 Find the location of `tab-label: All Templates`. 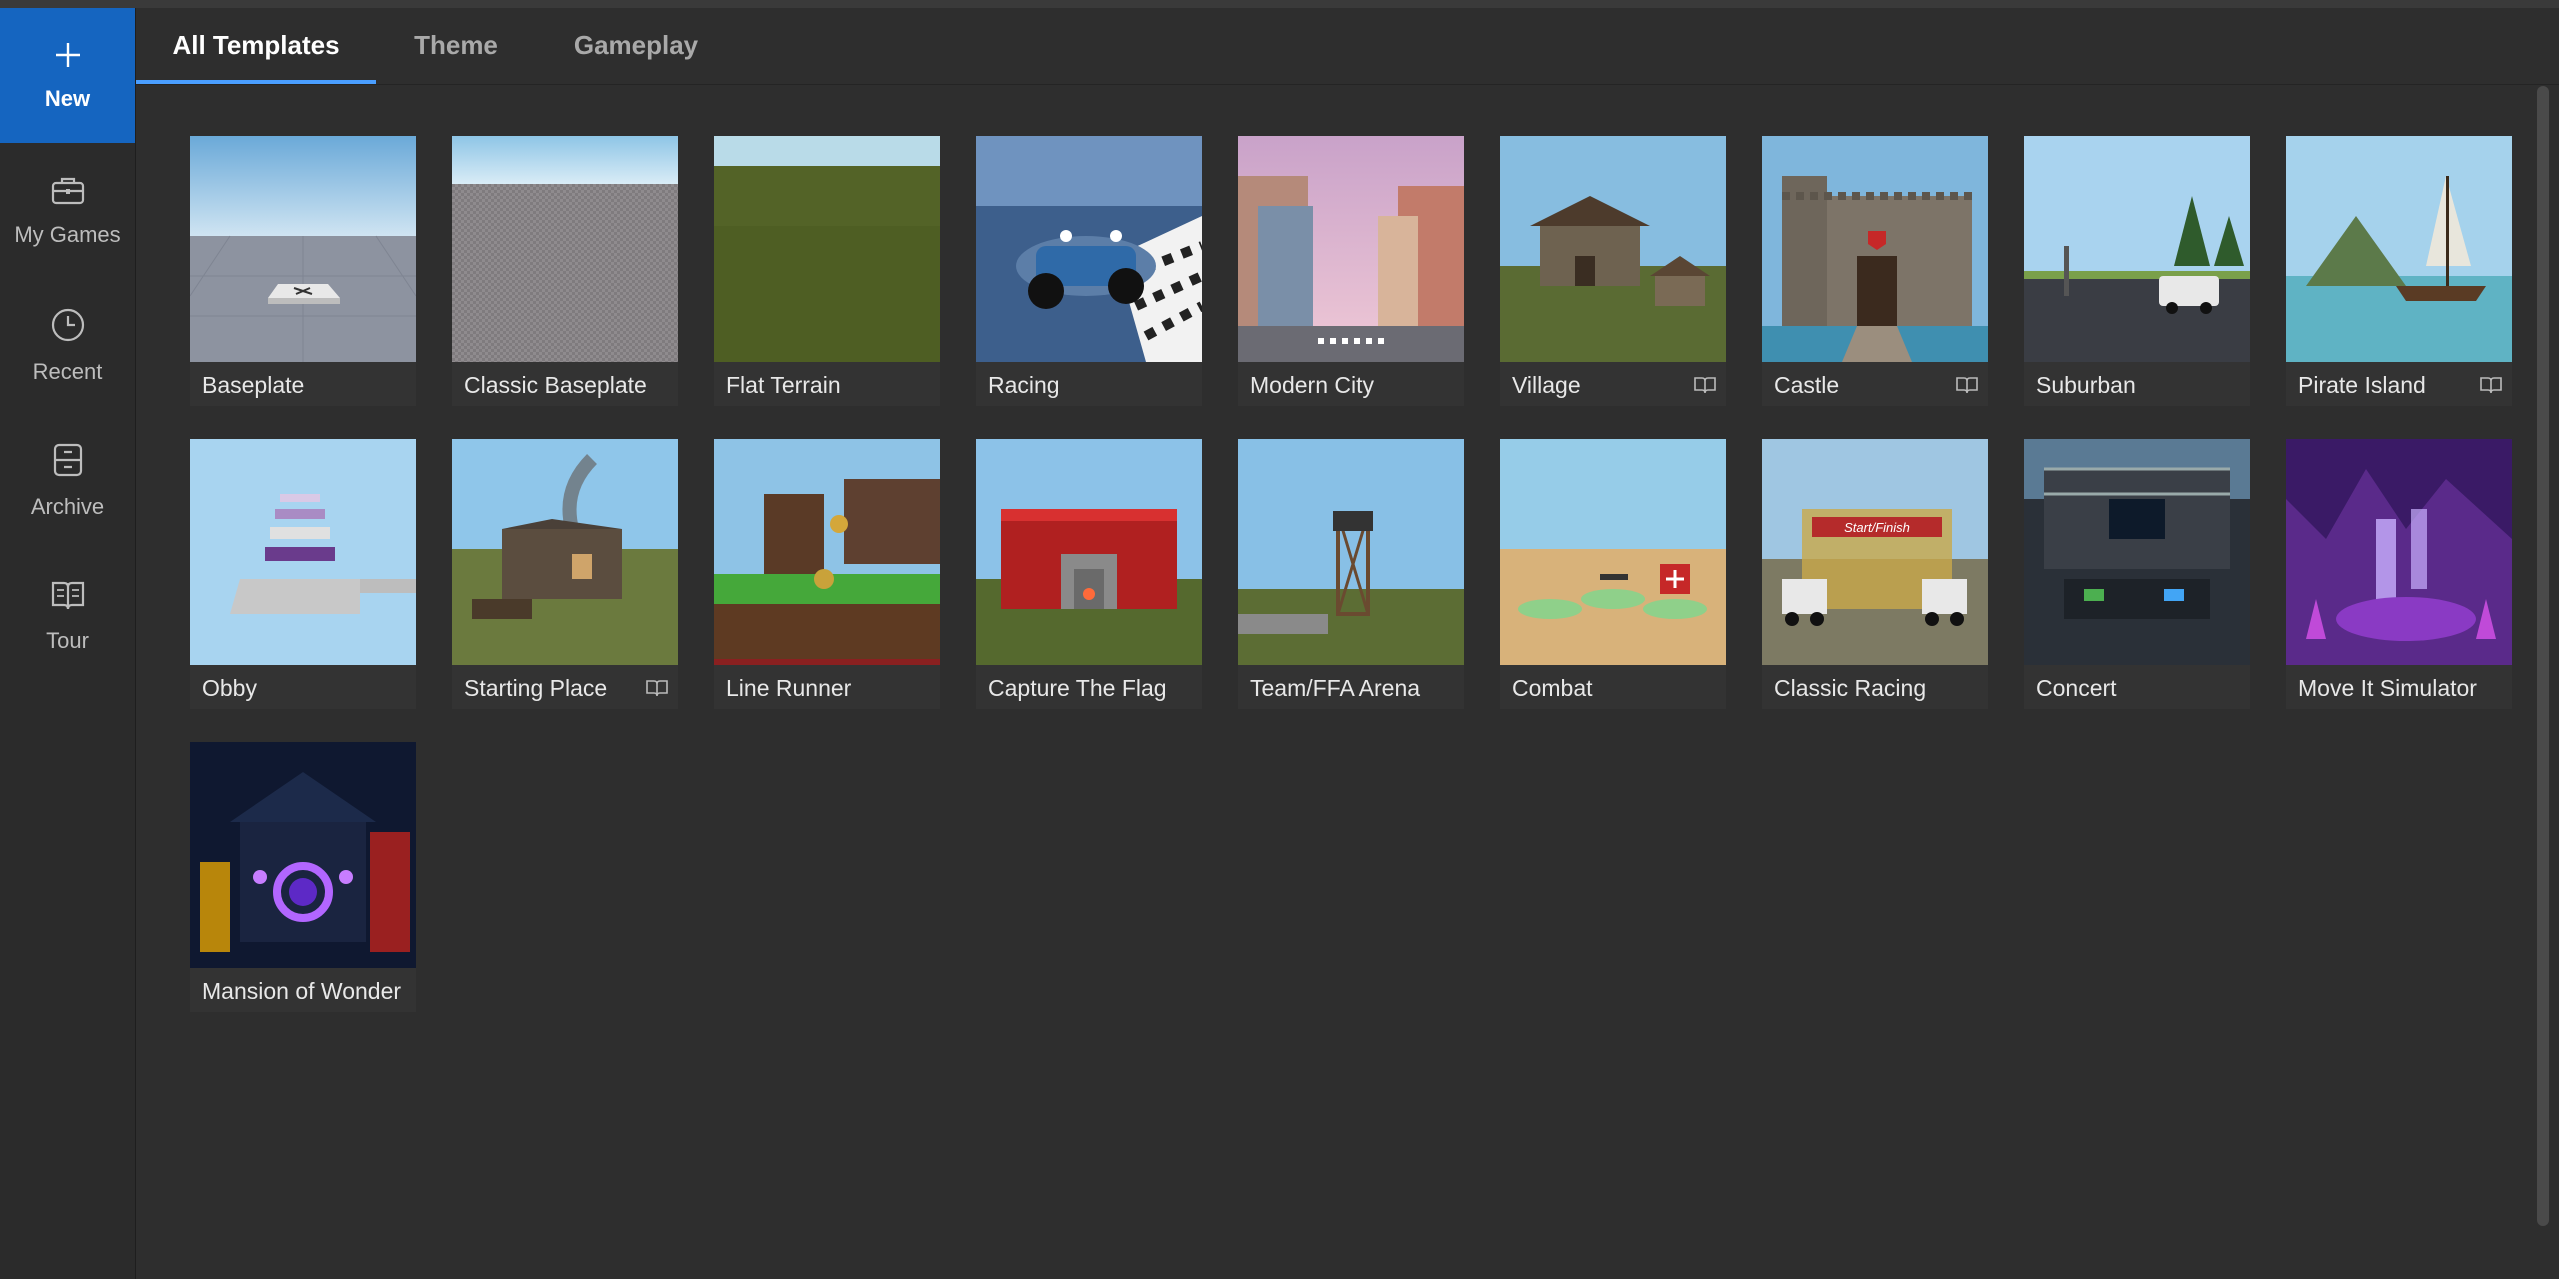

tab-label: All Templates is located at coordinates (256, 45).